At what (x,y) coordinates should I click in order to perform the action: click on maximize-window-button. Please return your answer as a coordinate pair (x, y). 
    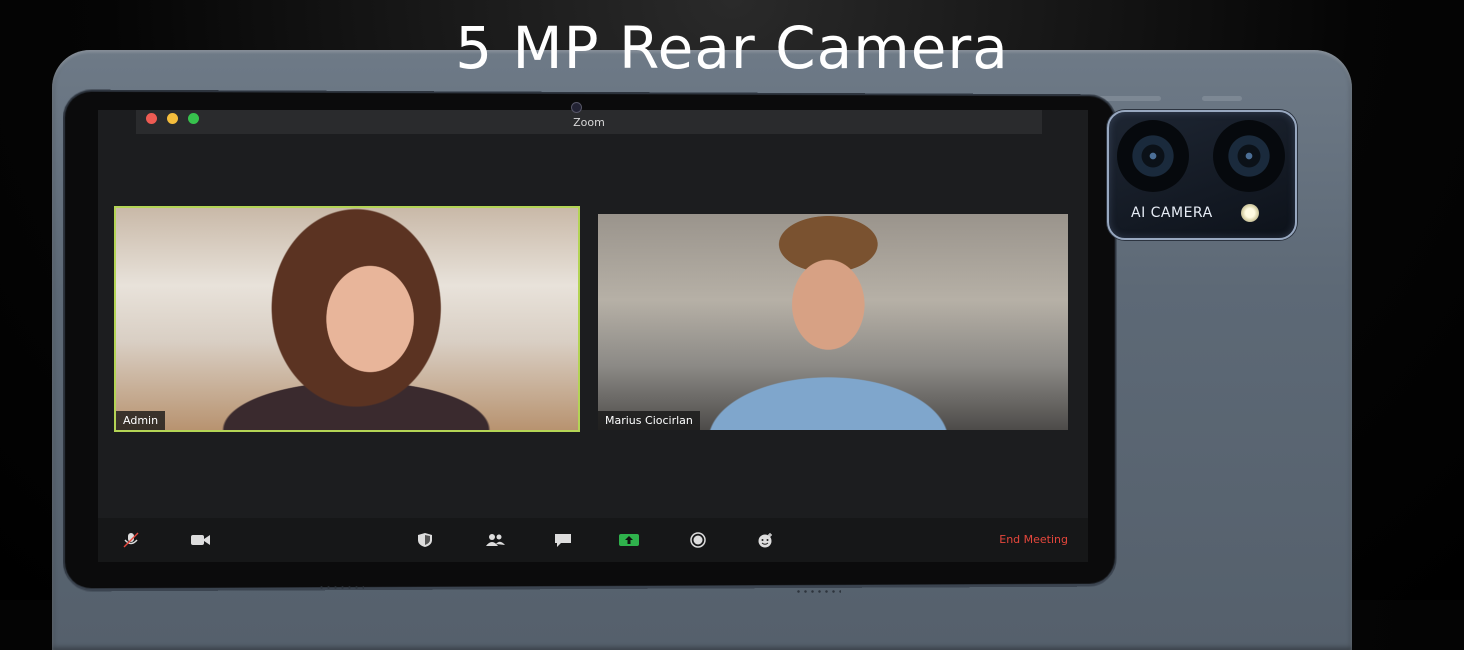
    Looking at the image, I should click on (193, 118).